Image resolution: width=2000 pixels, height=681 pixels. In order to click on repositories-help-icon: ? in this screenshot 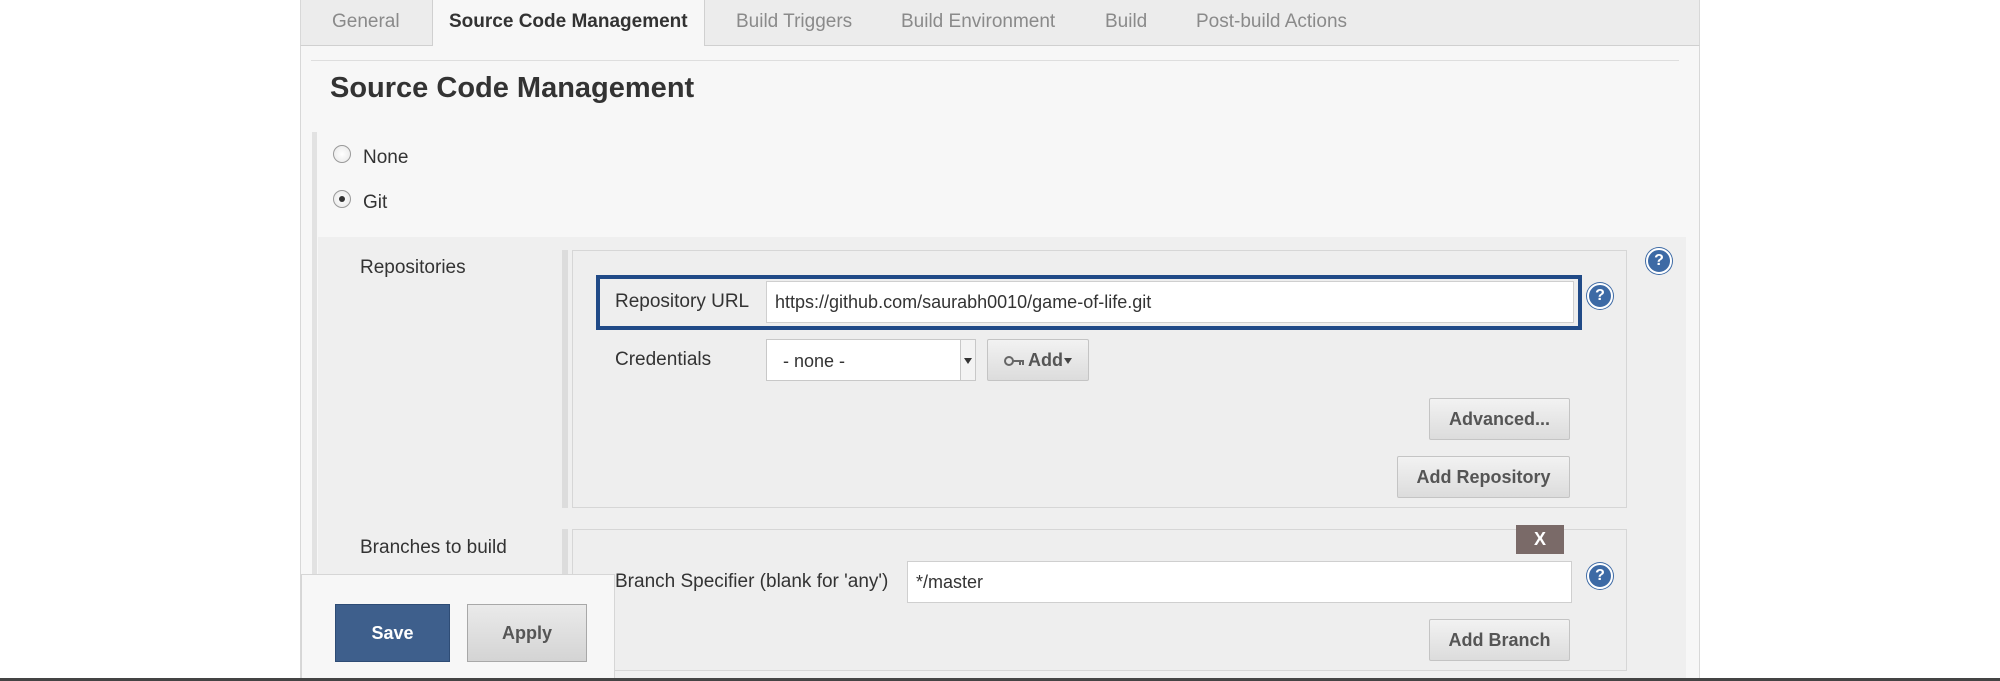, I will do `click(1659, 261)`.